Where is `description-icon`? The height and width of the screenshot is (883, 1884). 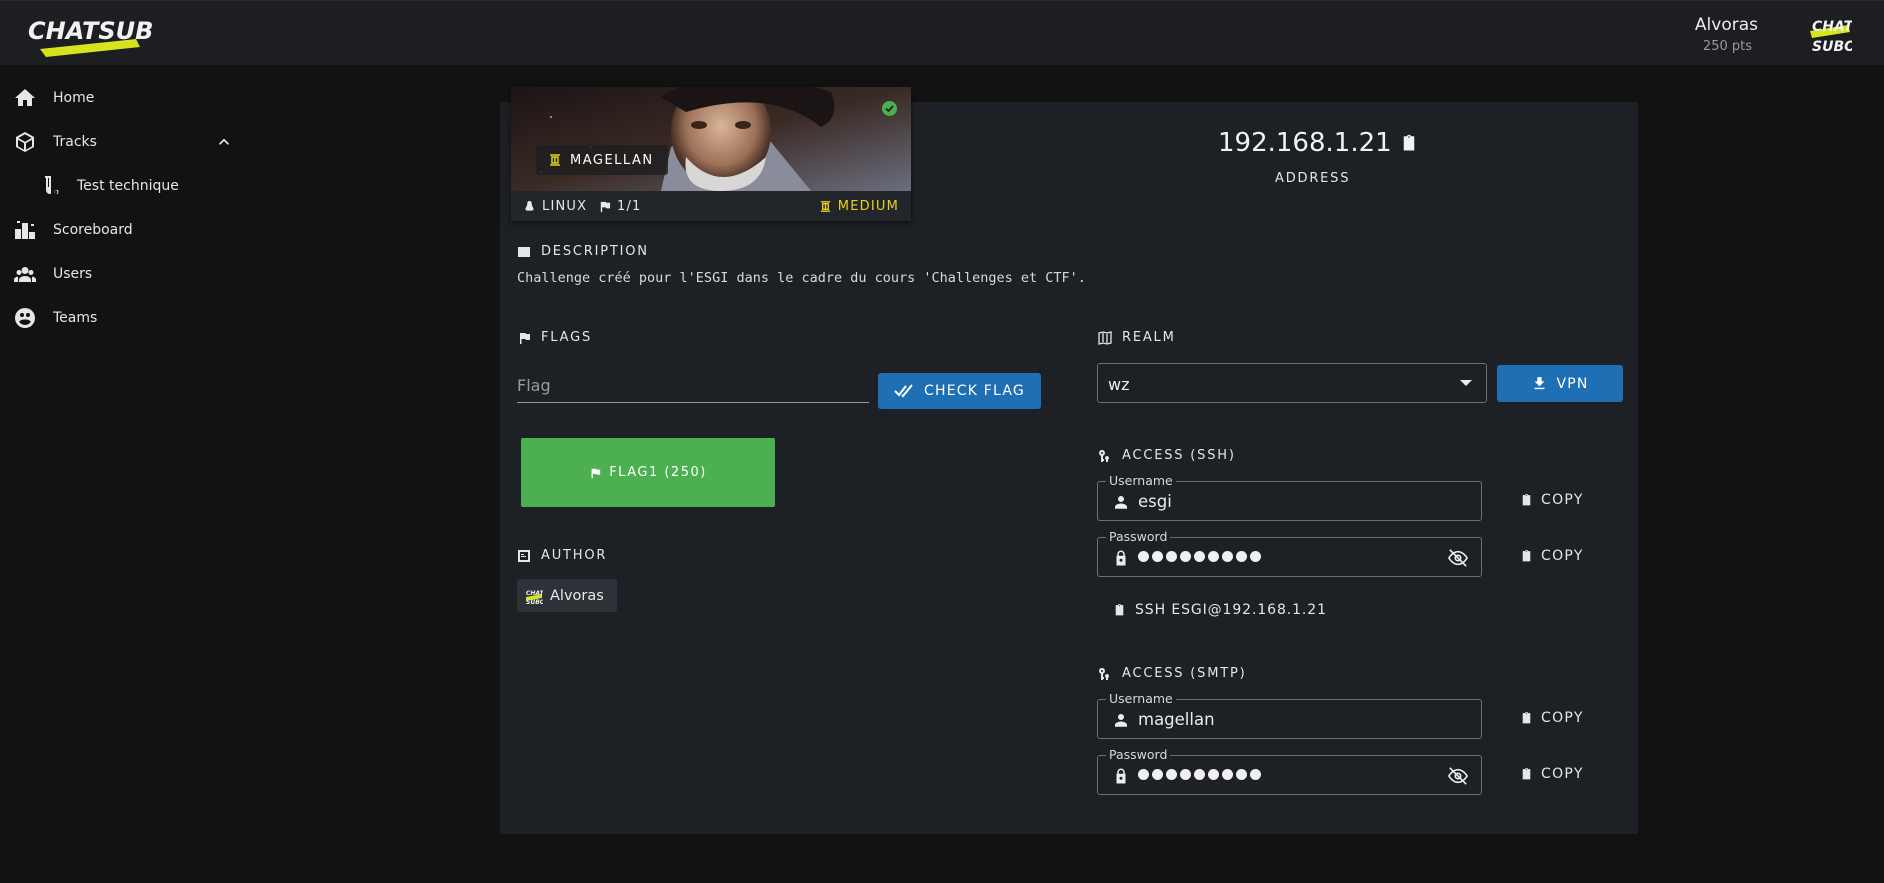 description-icon is located at coordinates (524, 251).